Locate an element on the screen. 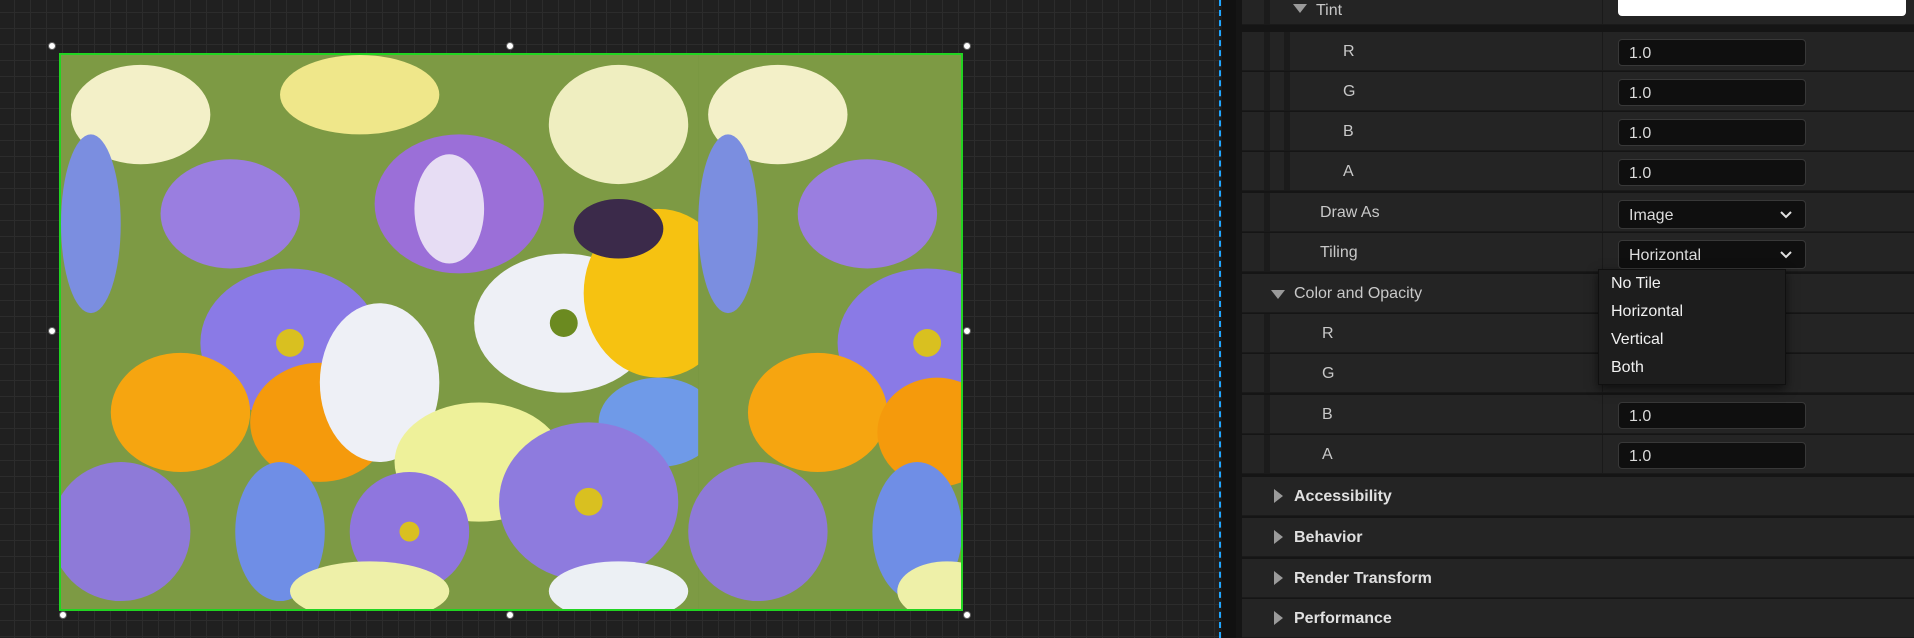  tint-r-row: R 1.0 is located at coordinates (1578, 51).